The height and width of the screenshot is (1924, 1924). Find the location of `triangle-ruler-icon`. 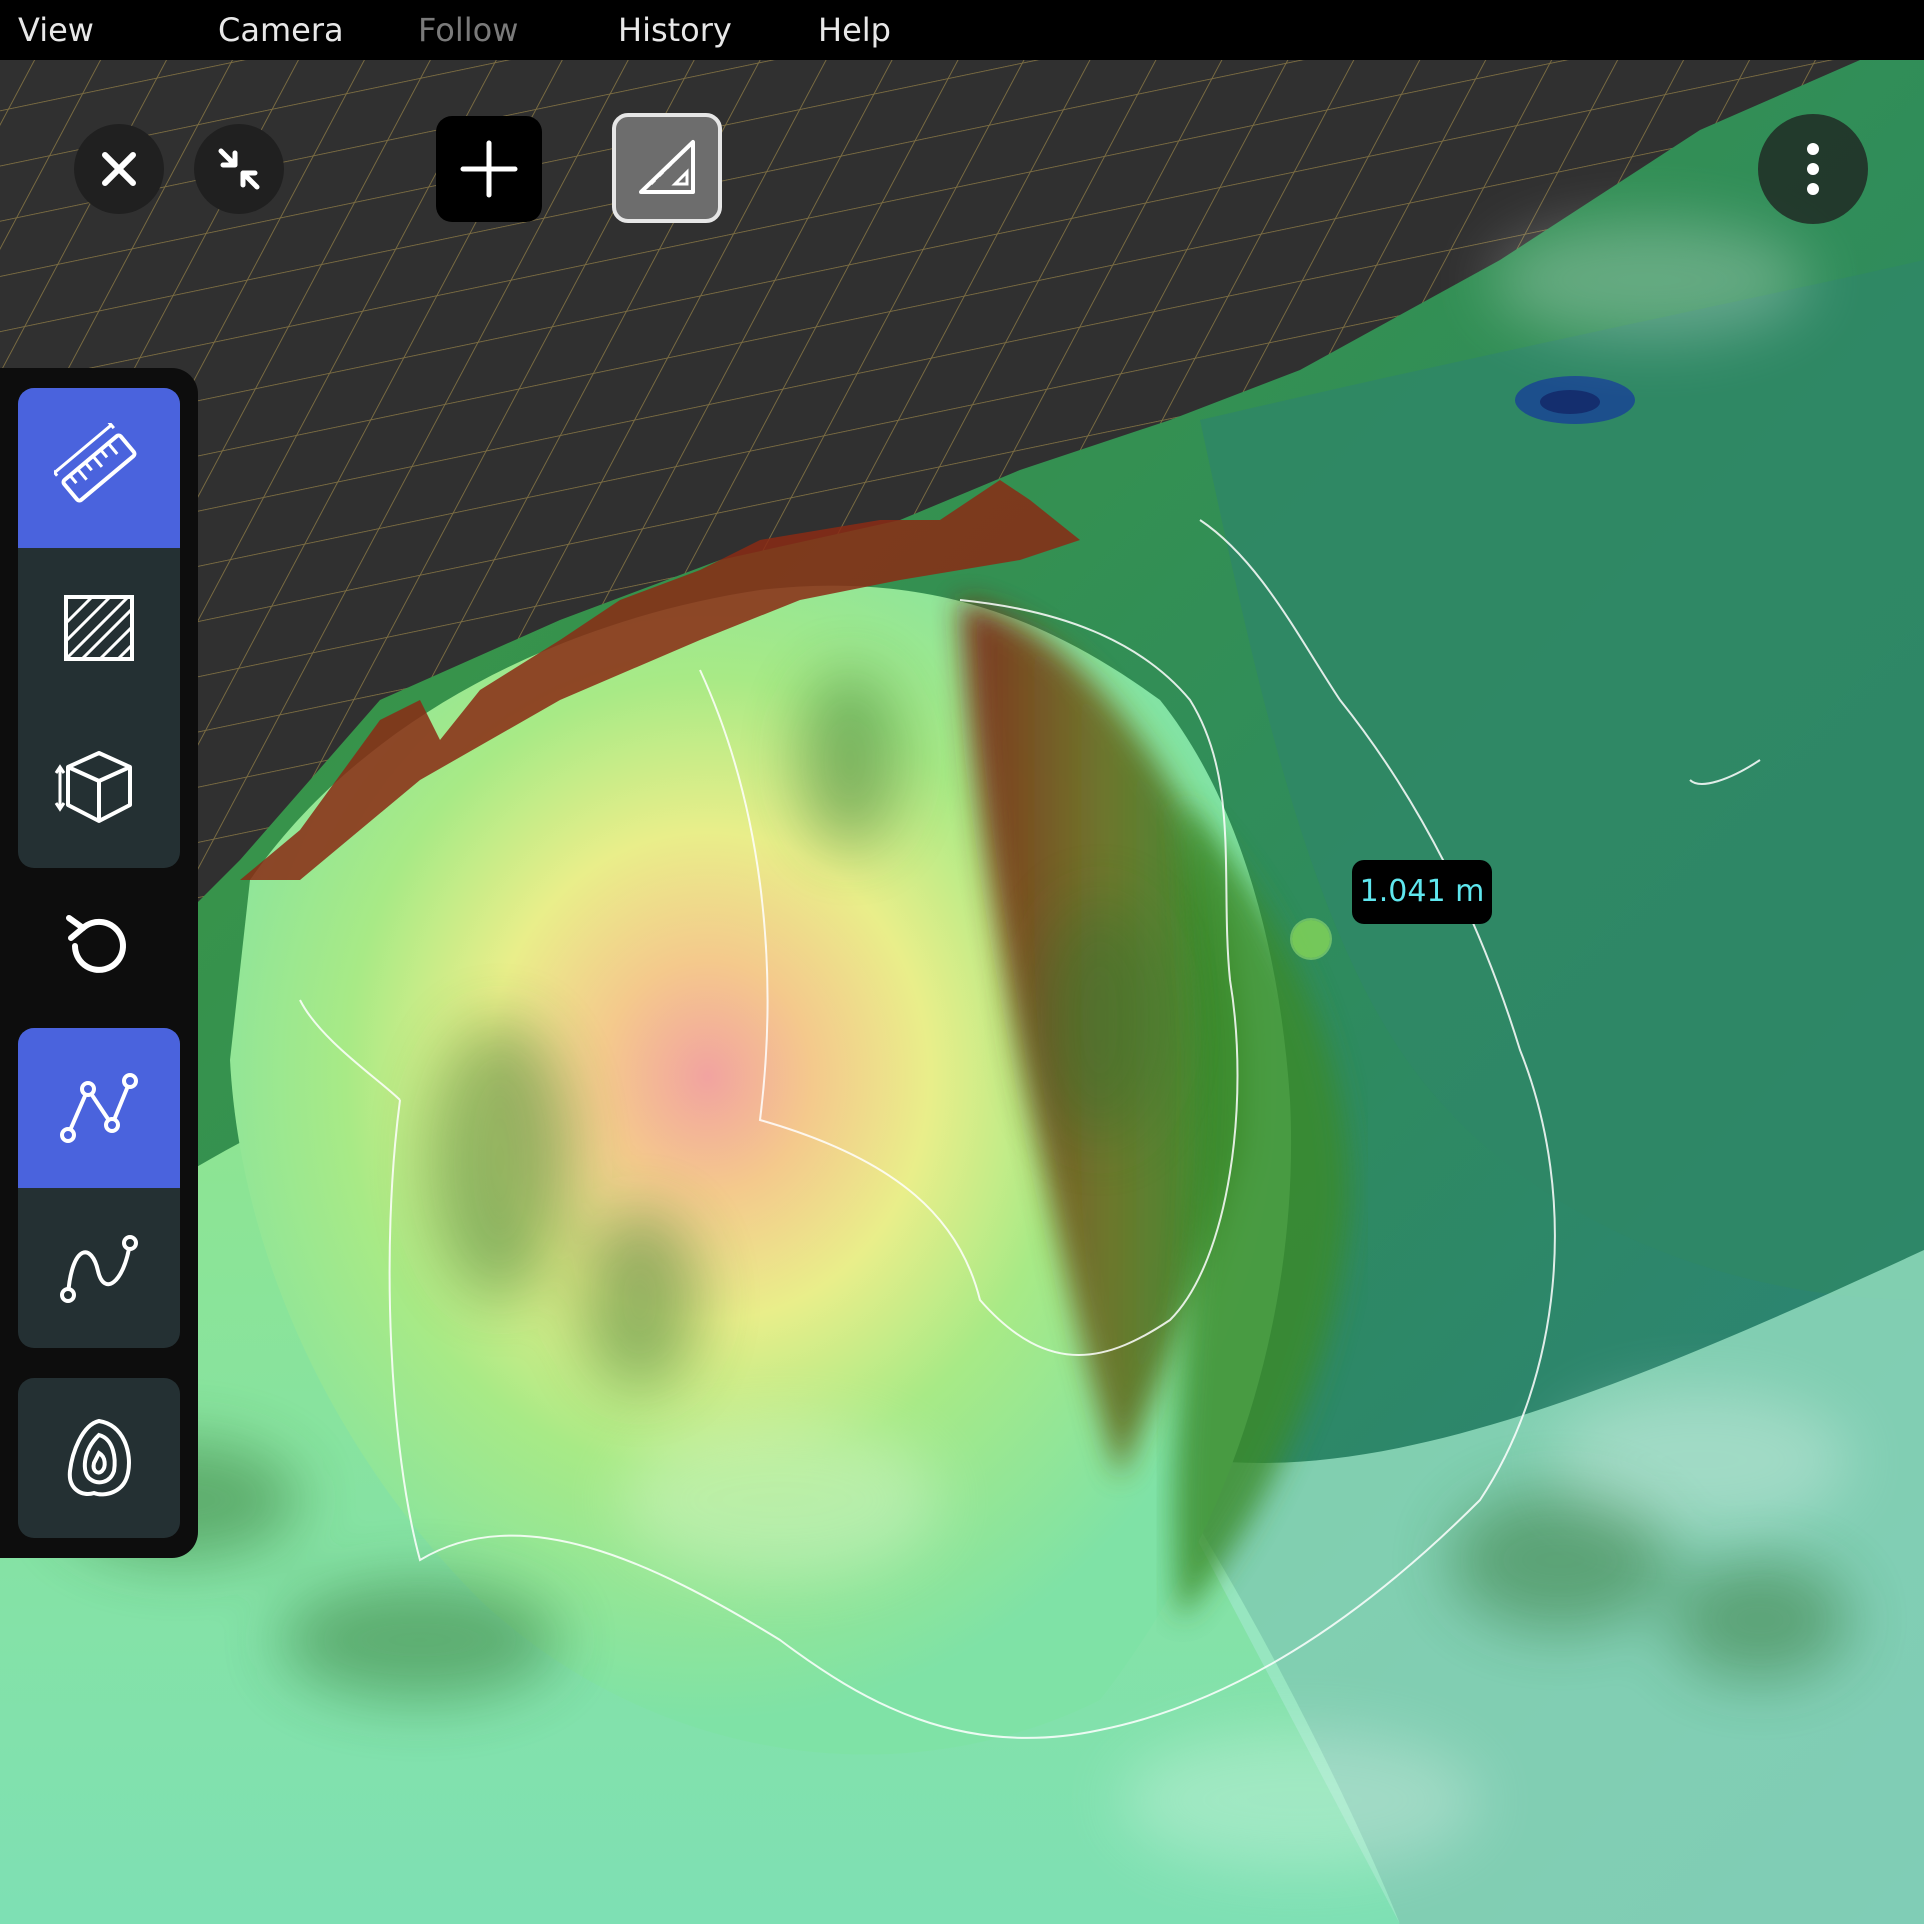

triangle-ruler-icon is located at coordinates (667, 167).